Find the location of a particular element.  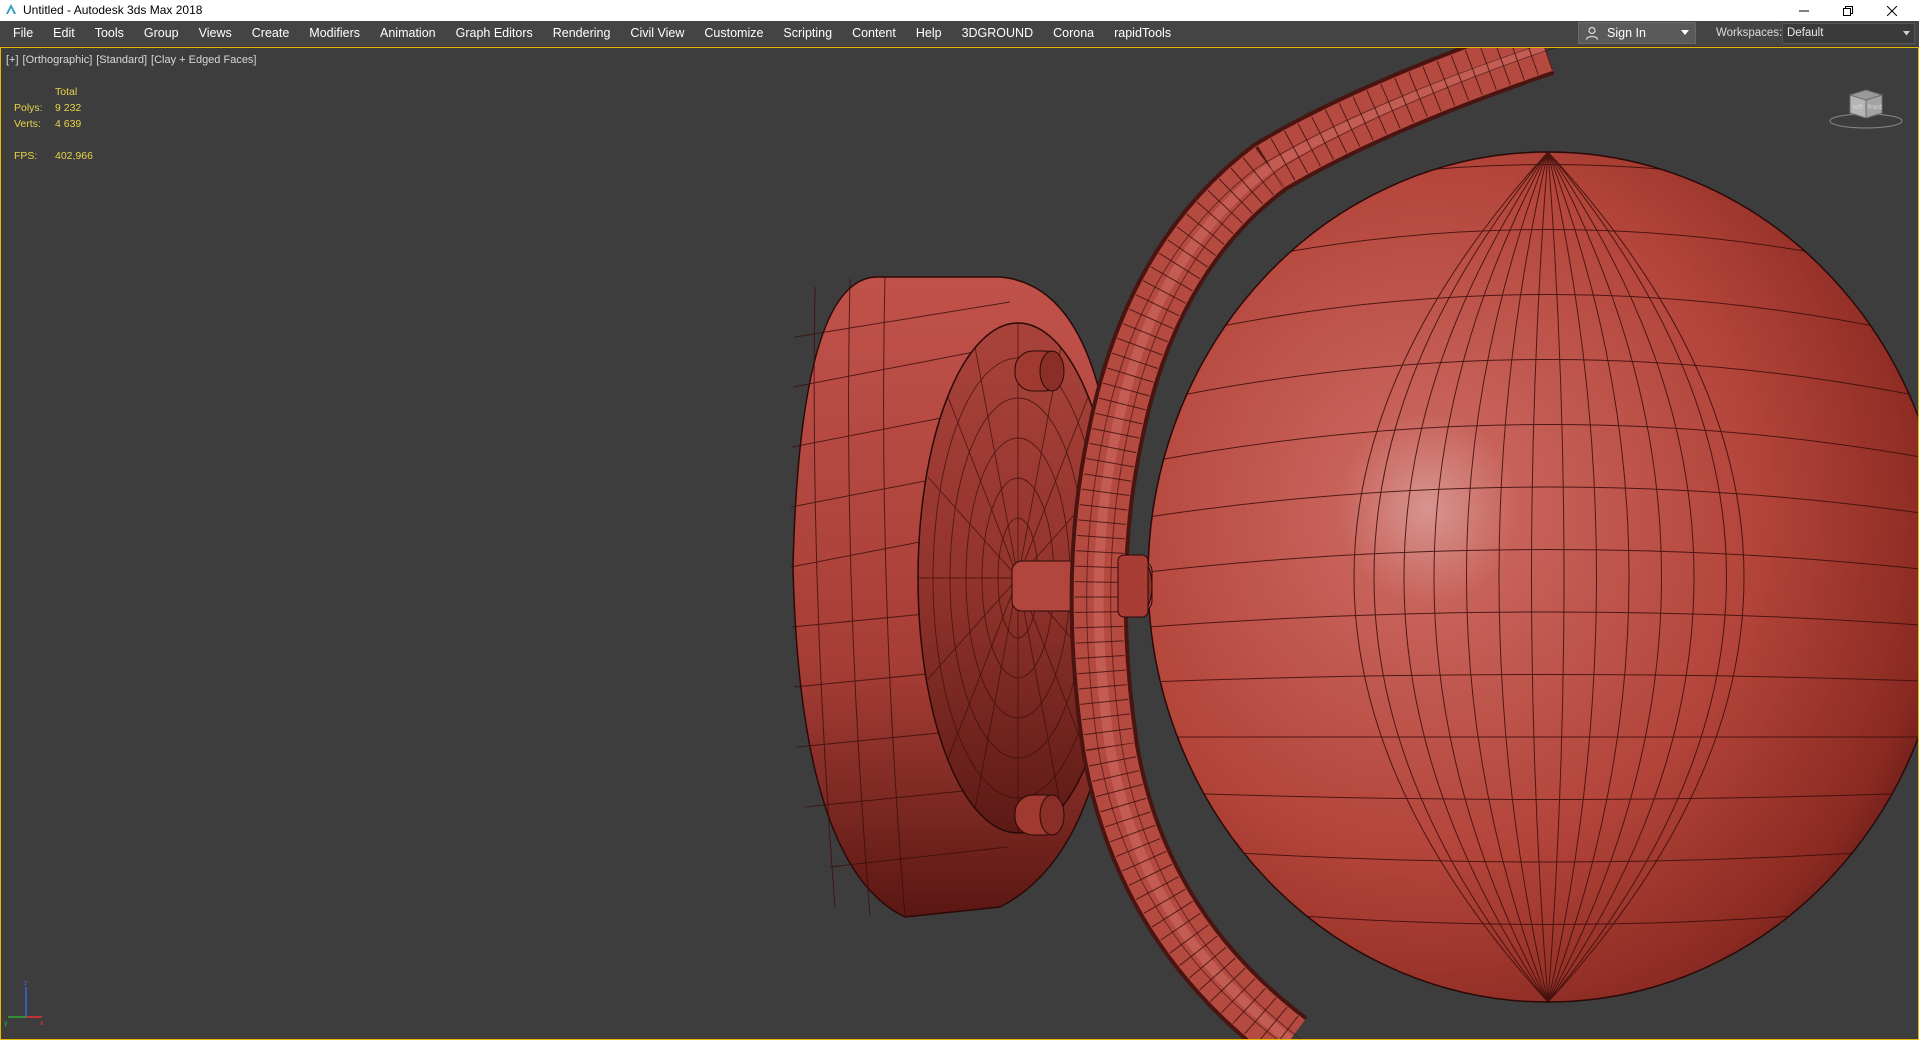

menu-create: Create is located at coordinates (271, 33).